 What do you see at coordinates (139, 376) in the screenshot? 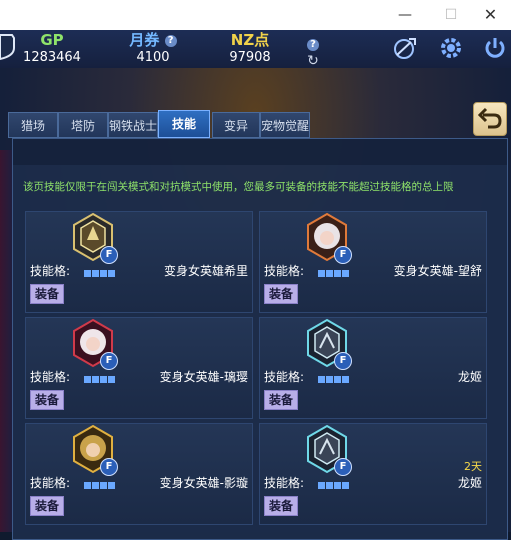
I see `skill-slot-row: 技能格: 变身女英雄-璃璎` at bounding box center [139, 376].